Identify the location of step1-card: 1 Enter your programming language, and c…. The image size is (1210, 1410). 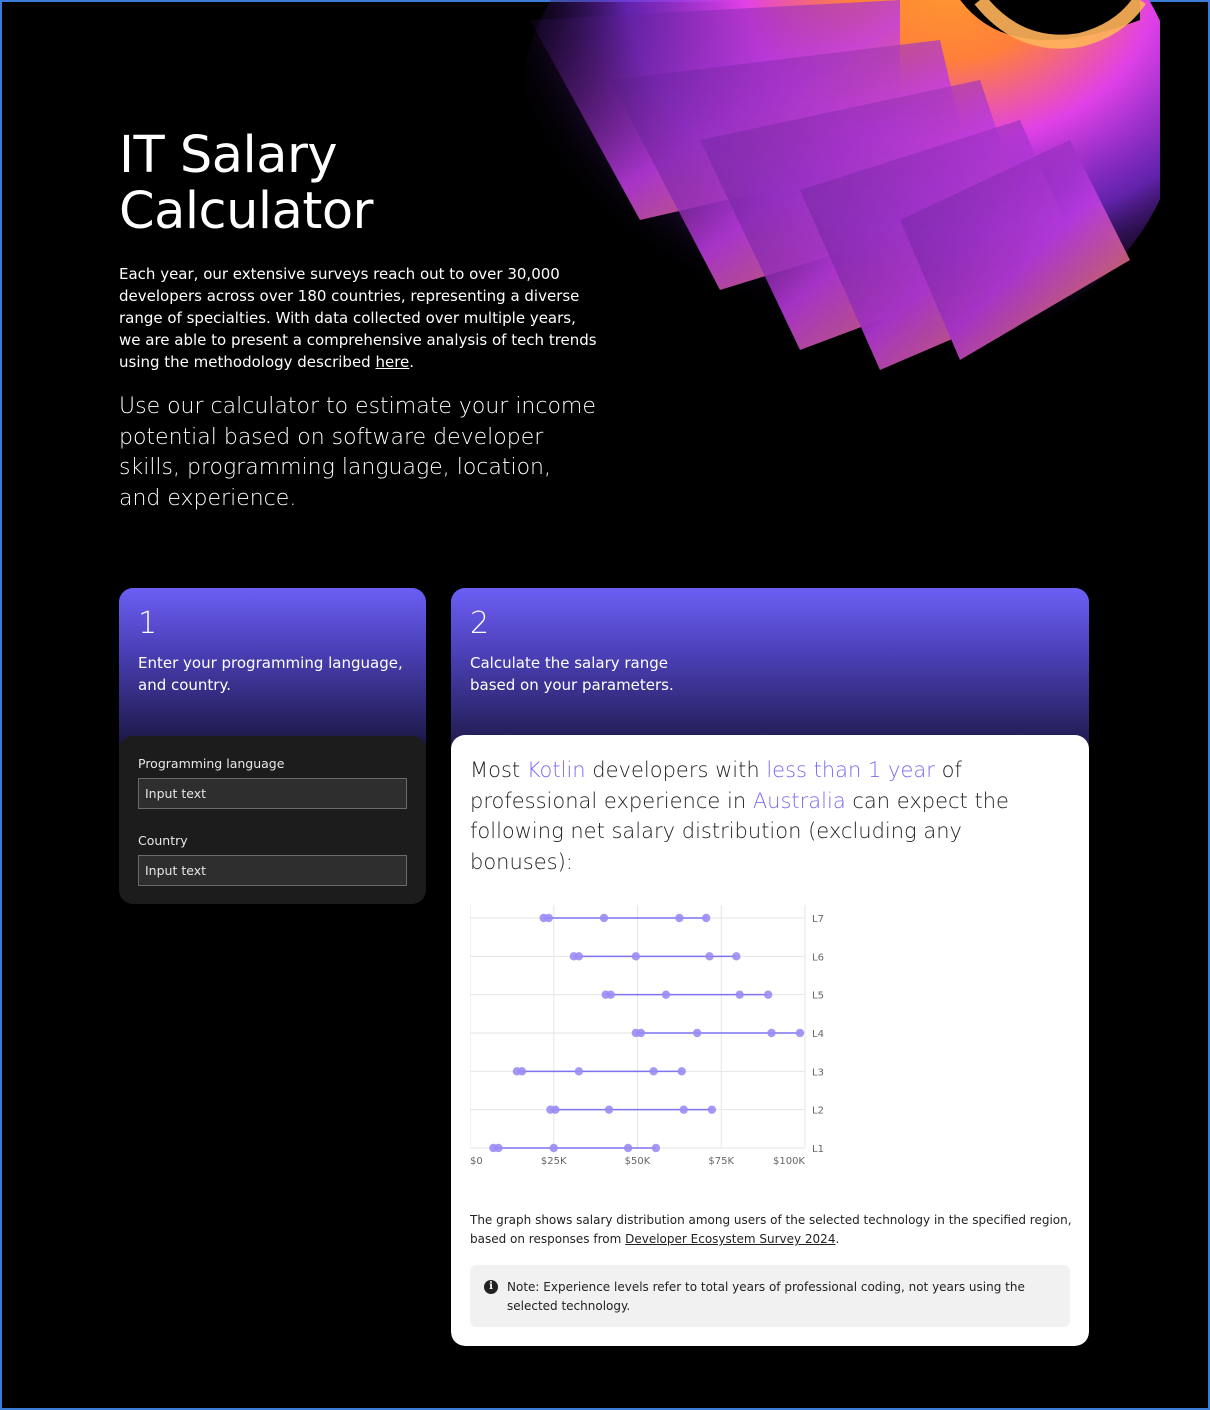
(272, 746).